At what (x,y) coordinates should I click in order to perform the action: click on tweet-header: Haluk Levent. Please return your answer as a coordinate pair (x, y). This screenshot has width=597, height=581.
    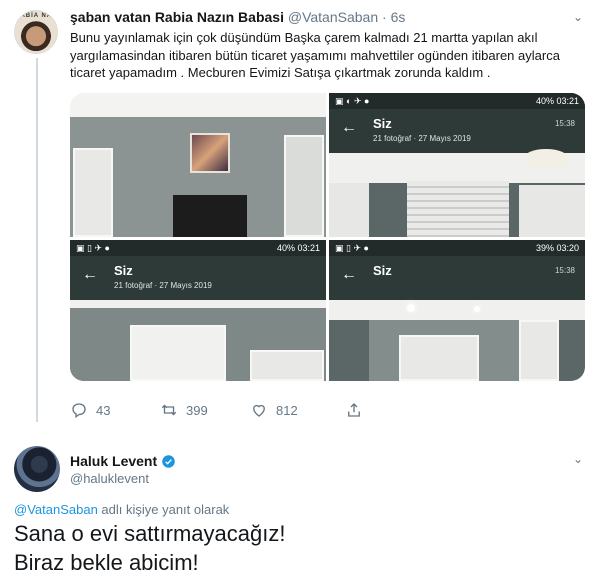
    Looking at the image, I should click on (123, 461).